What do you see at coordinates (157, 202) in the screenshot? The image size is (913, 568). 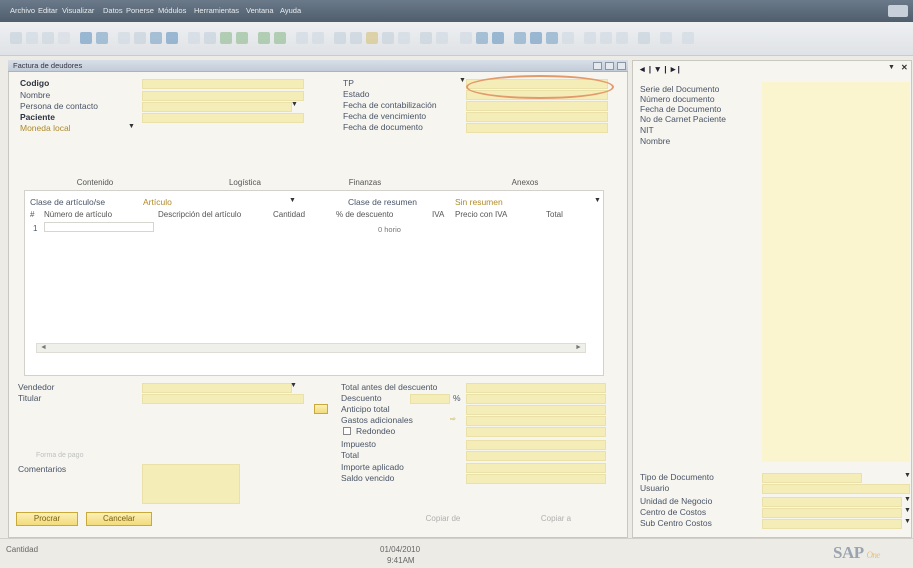 I see `clase-articulo-select: Artículo` at bounding box center [157, 202].